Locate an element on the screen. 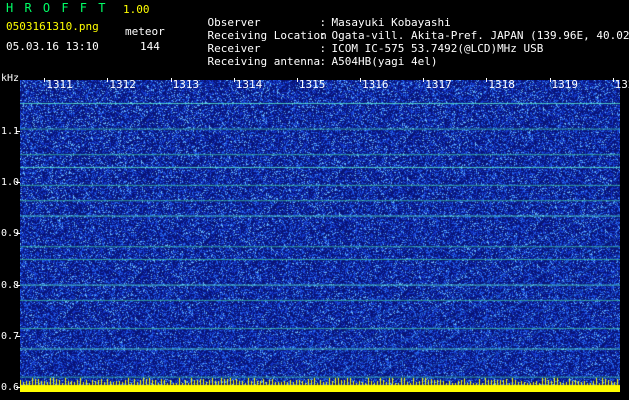  x-tick-label: 1315 is located at coordinates (312, 84).